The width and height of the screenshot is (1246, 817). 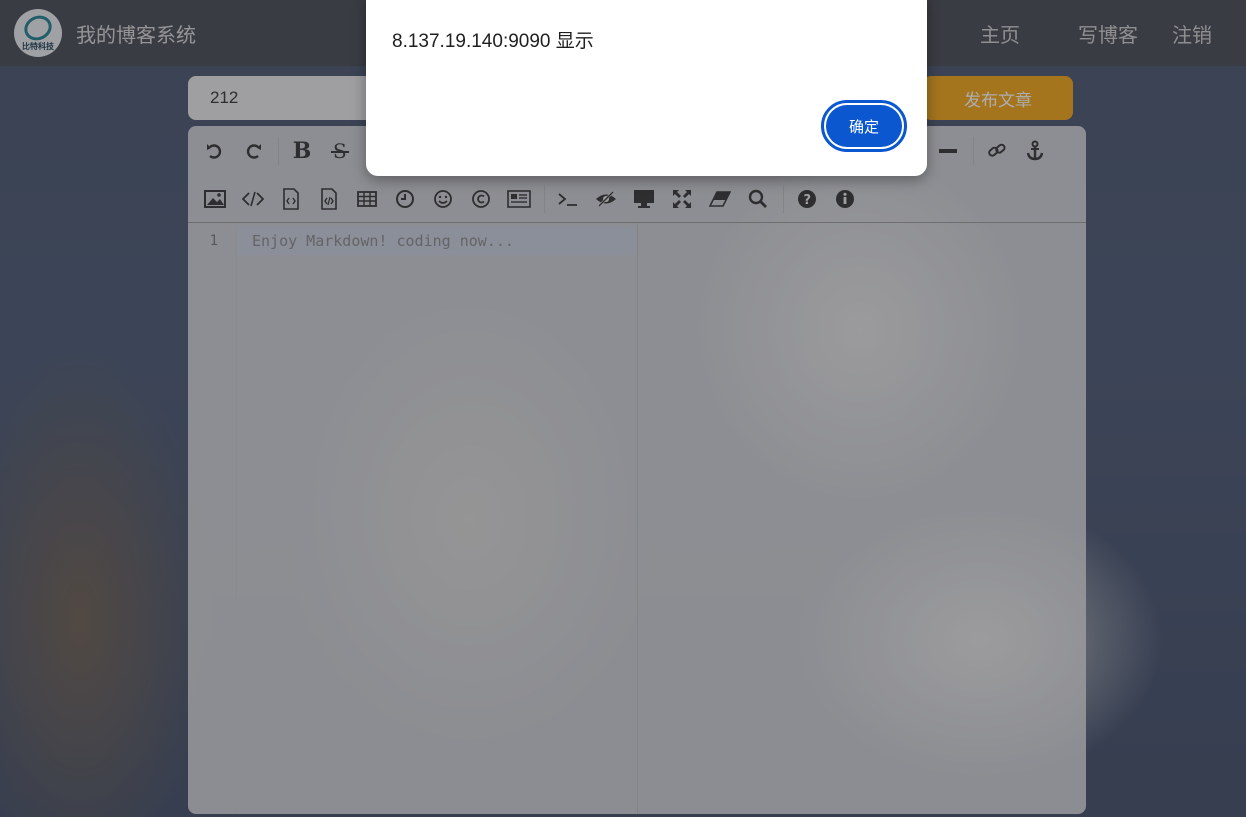 I want to click on ok-button: 确定, so click(x=864, y=126).